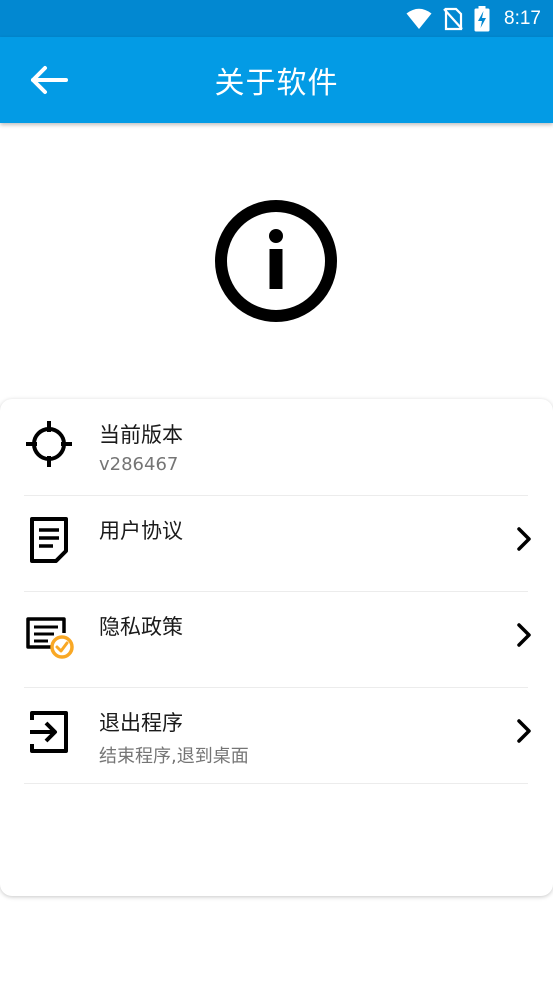 Image resolution: width=553 pixels, height=983 pixels. What do you see at coordinates (49, 732) in the screenshot?
I see `exit-icon` at bounding box center [49, 732].